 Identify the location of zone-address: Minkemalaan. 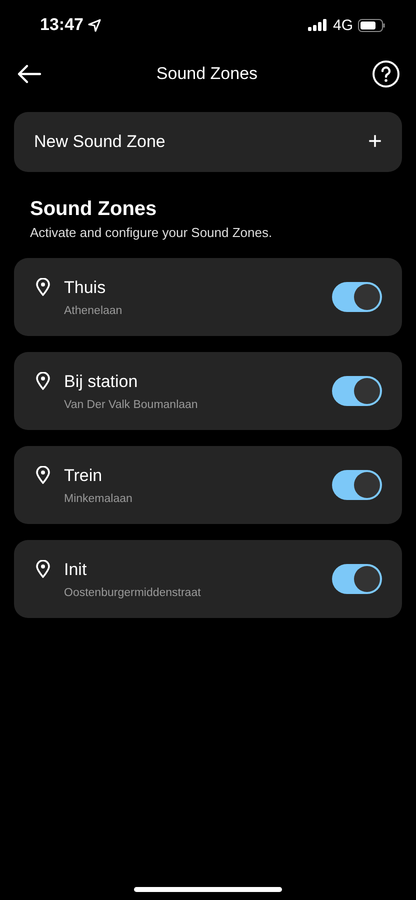
(99, 498).